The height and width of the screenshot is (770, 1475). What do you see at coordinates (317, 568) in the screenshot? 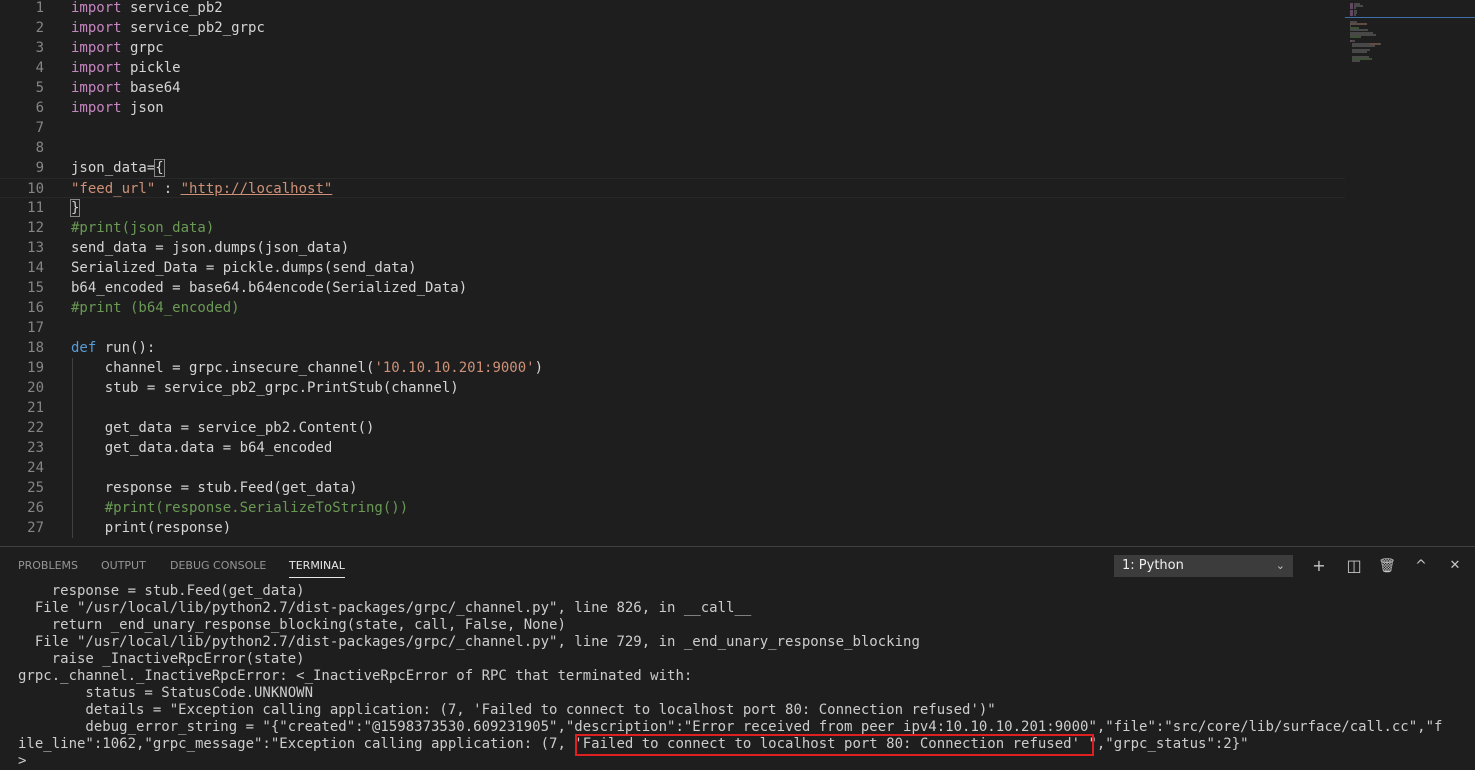
I see `tab-terminal: TERMINAL` at bounding box center [317, 568].